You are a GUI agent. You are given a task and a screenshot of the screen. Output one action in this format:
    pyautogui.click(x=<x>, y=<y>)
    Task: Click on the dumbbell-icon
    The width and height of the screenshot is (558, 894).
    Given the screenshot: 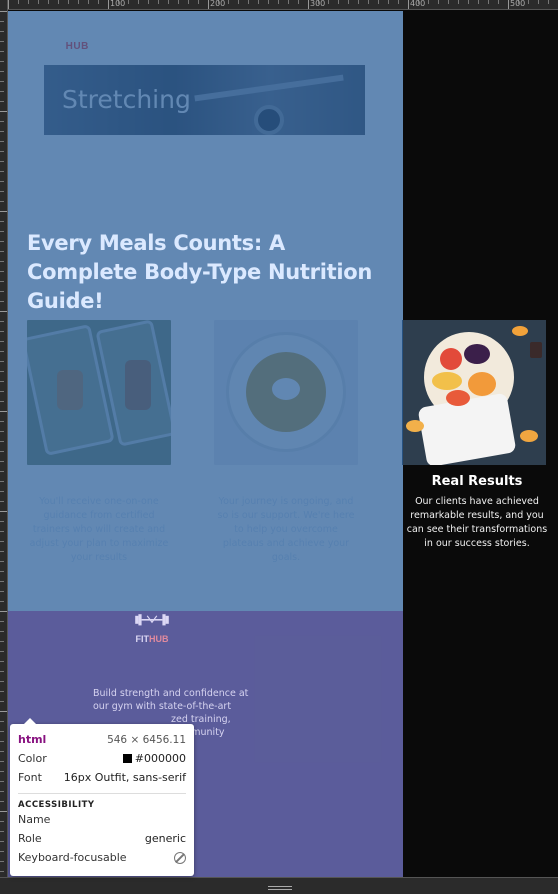 What is the action you would take?
    pyautogui.click(x=152, y=620)
    